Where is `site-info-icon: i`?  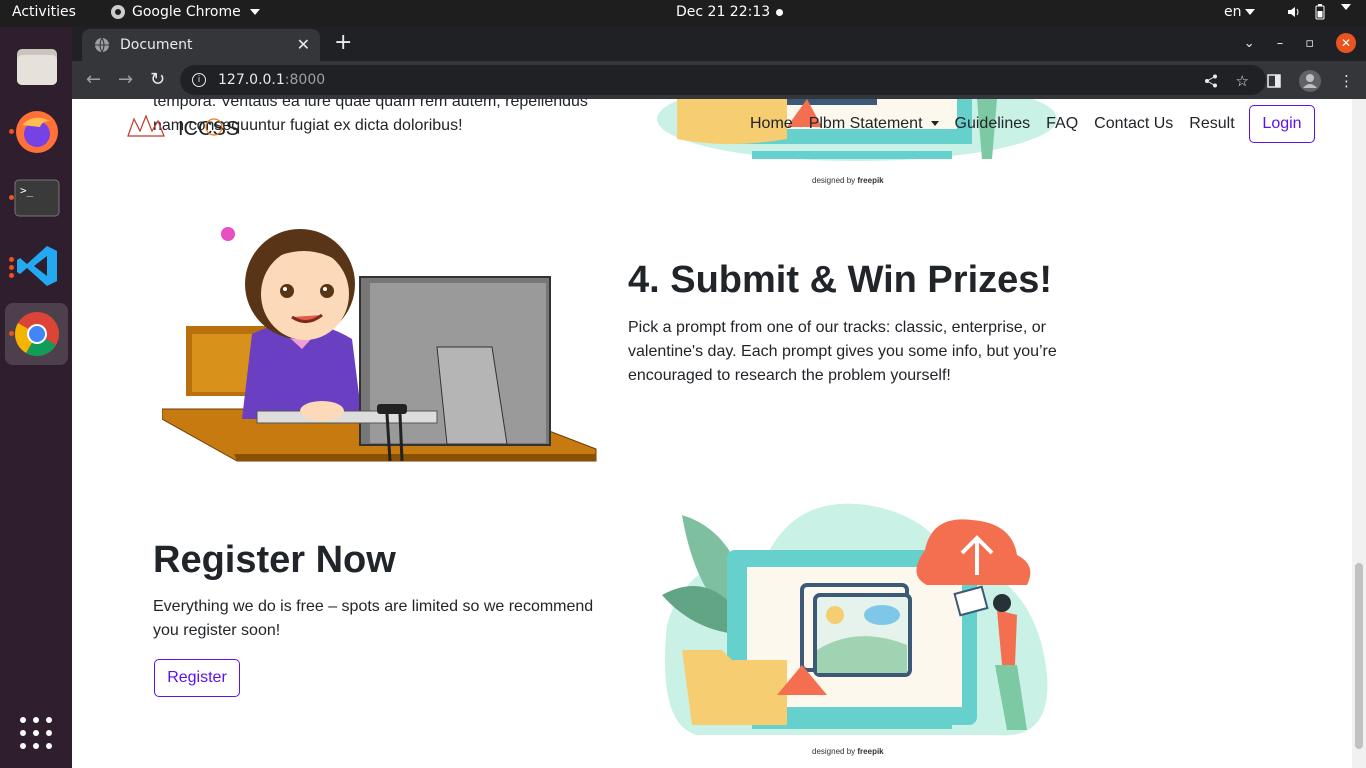
site-info-icon: i is located at coordinates (199, 80).